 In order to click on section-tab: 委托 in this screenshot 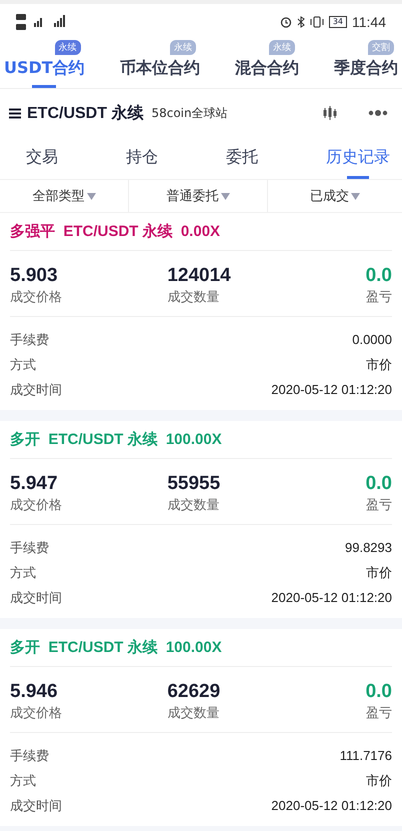, I will do `click(242, 157)`.